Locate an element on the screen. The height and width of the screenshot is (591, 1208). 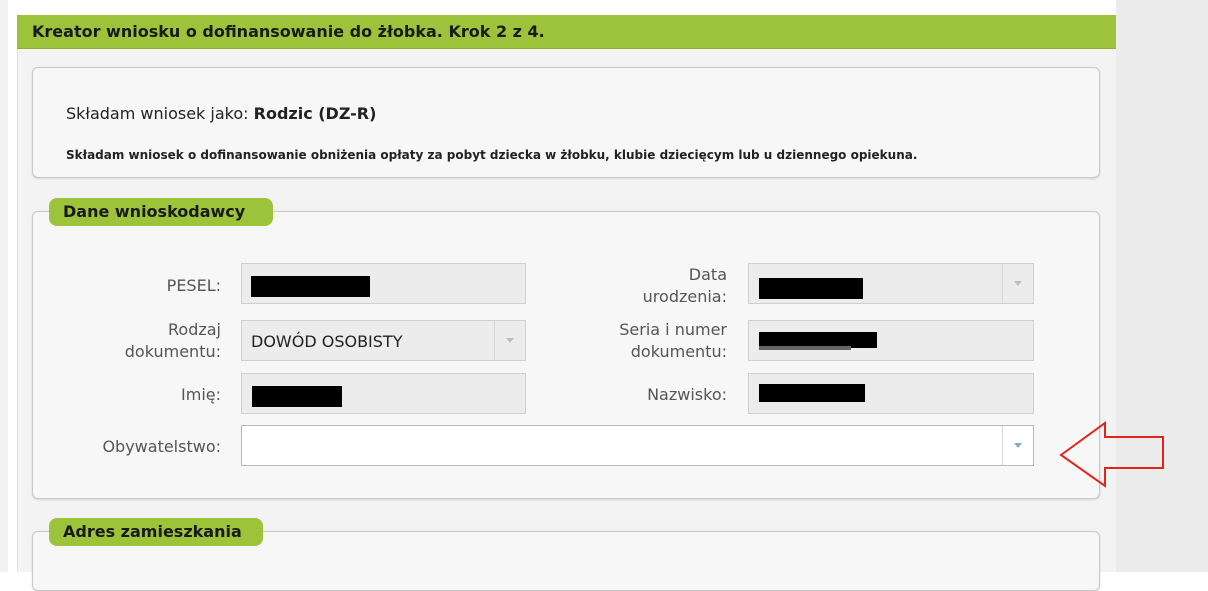
section-title-address: Adres zamieszkania is located at coordinates (156, 532).